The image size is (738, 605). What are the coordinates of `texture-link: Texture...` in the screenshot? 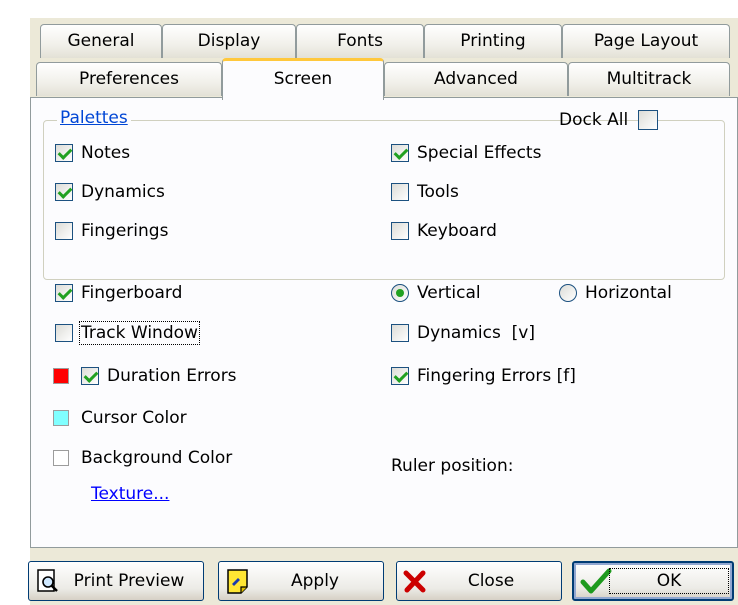 It's located at (130, 494).